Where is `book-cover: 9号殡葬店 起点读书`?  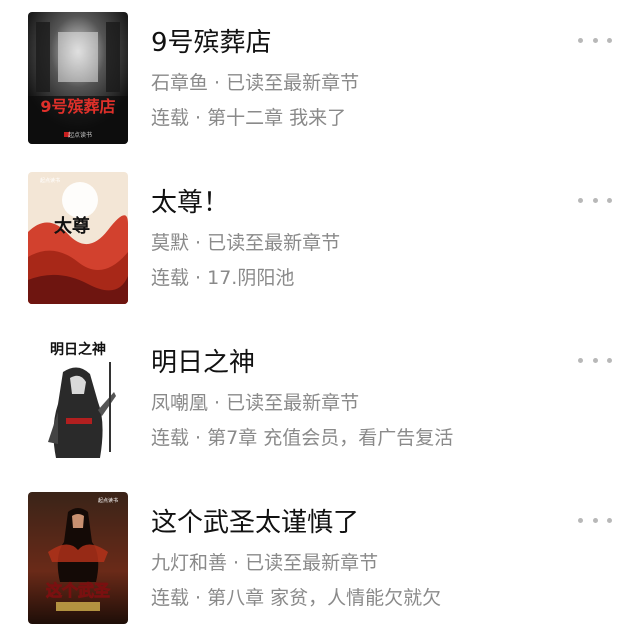 book-cover: 9号殡葬店 起点读书 is located at coordinates (78, 78).